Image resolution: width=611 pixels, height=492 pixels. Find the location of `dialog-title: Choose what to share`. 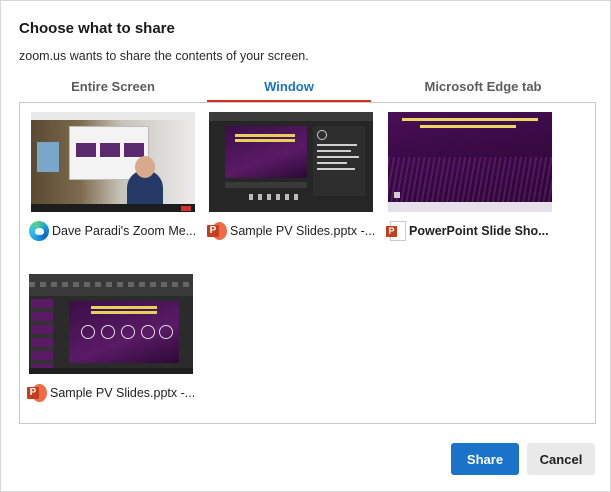

dialog-title: Choose what to share is located at coordinates (97, 28).